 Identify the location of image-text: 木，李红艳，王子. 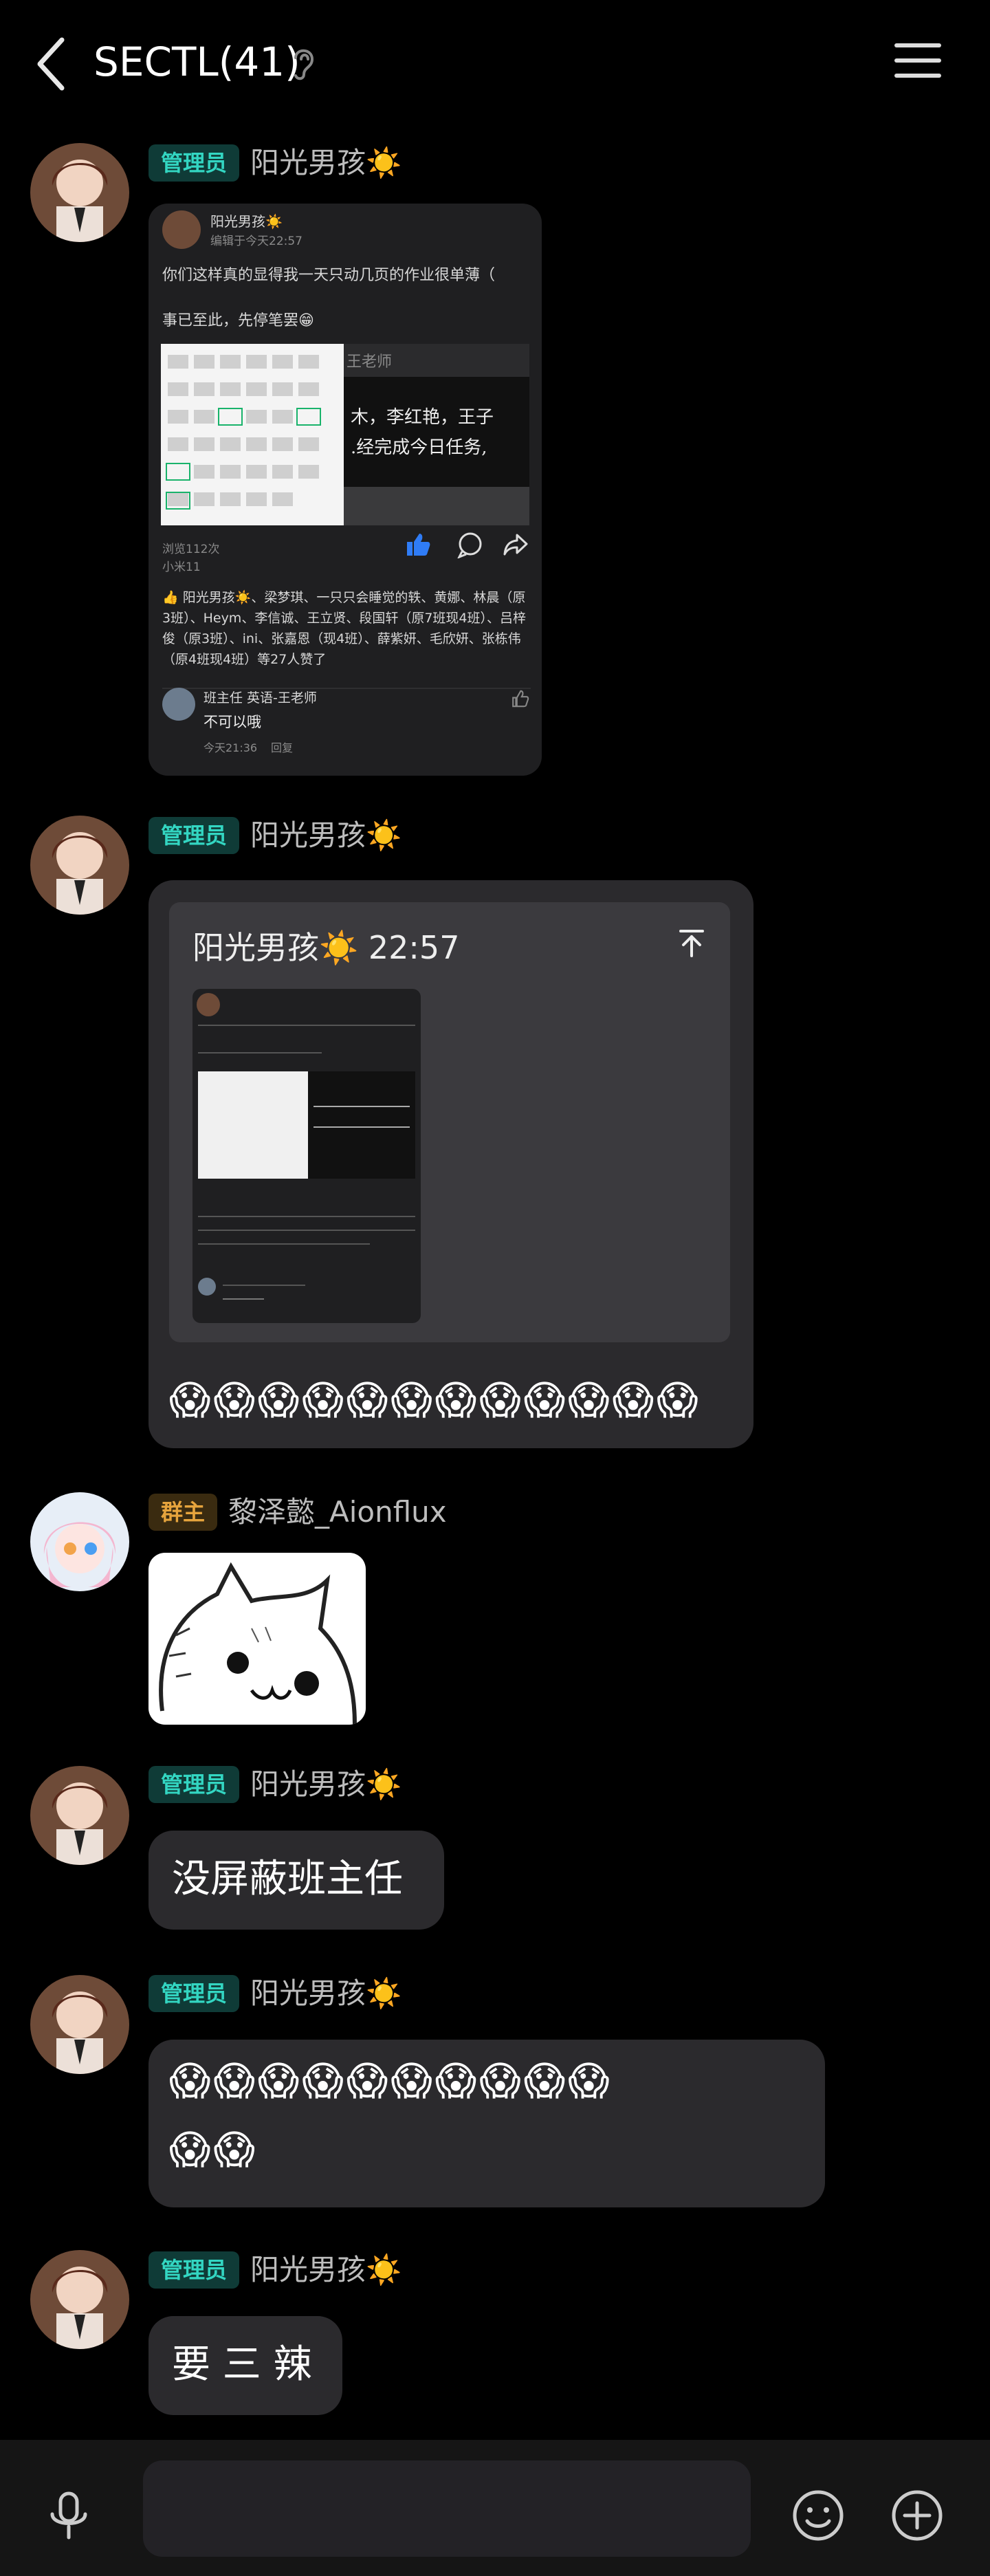
(423, 417).